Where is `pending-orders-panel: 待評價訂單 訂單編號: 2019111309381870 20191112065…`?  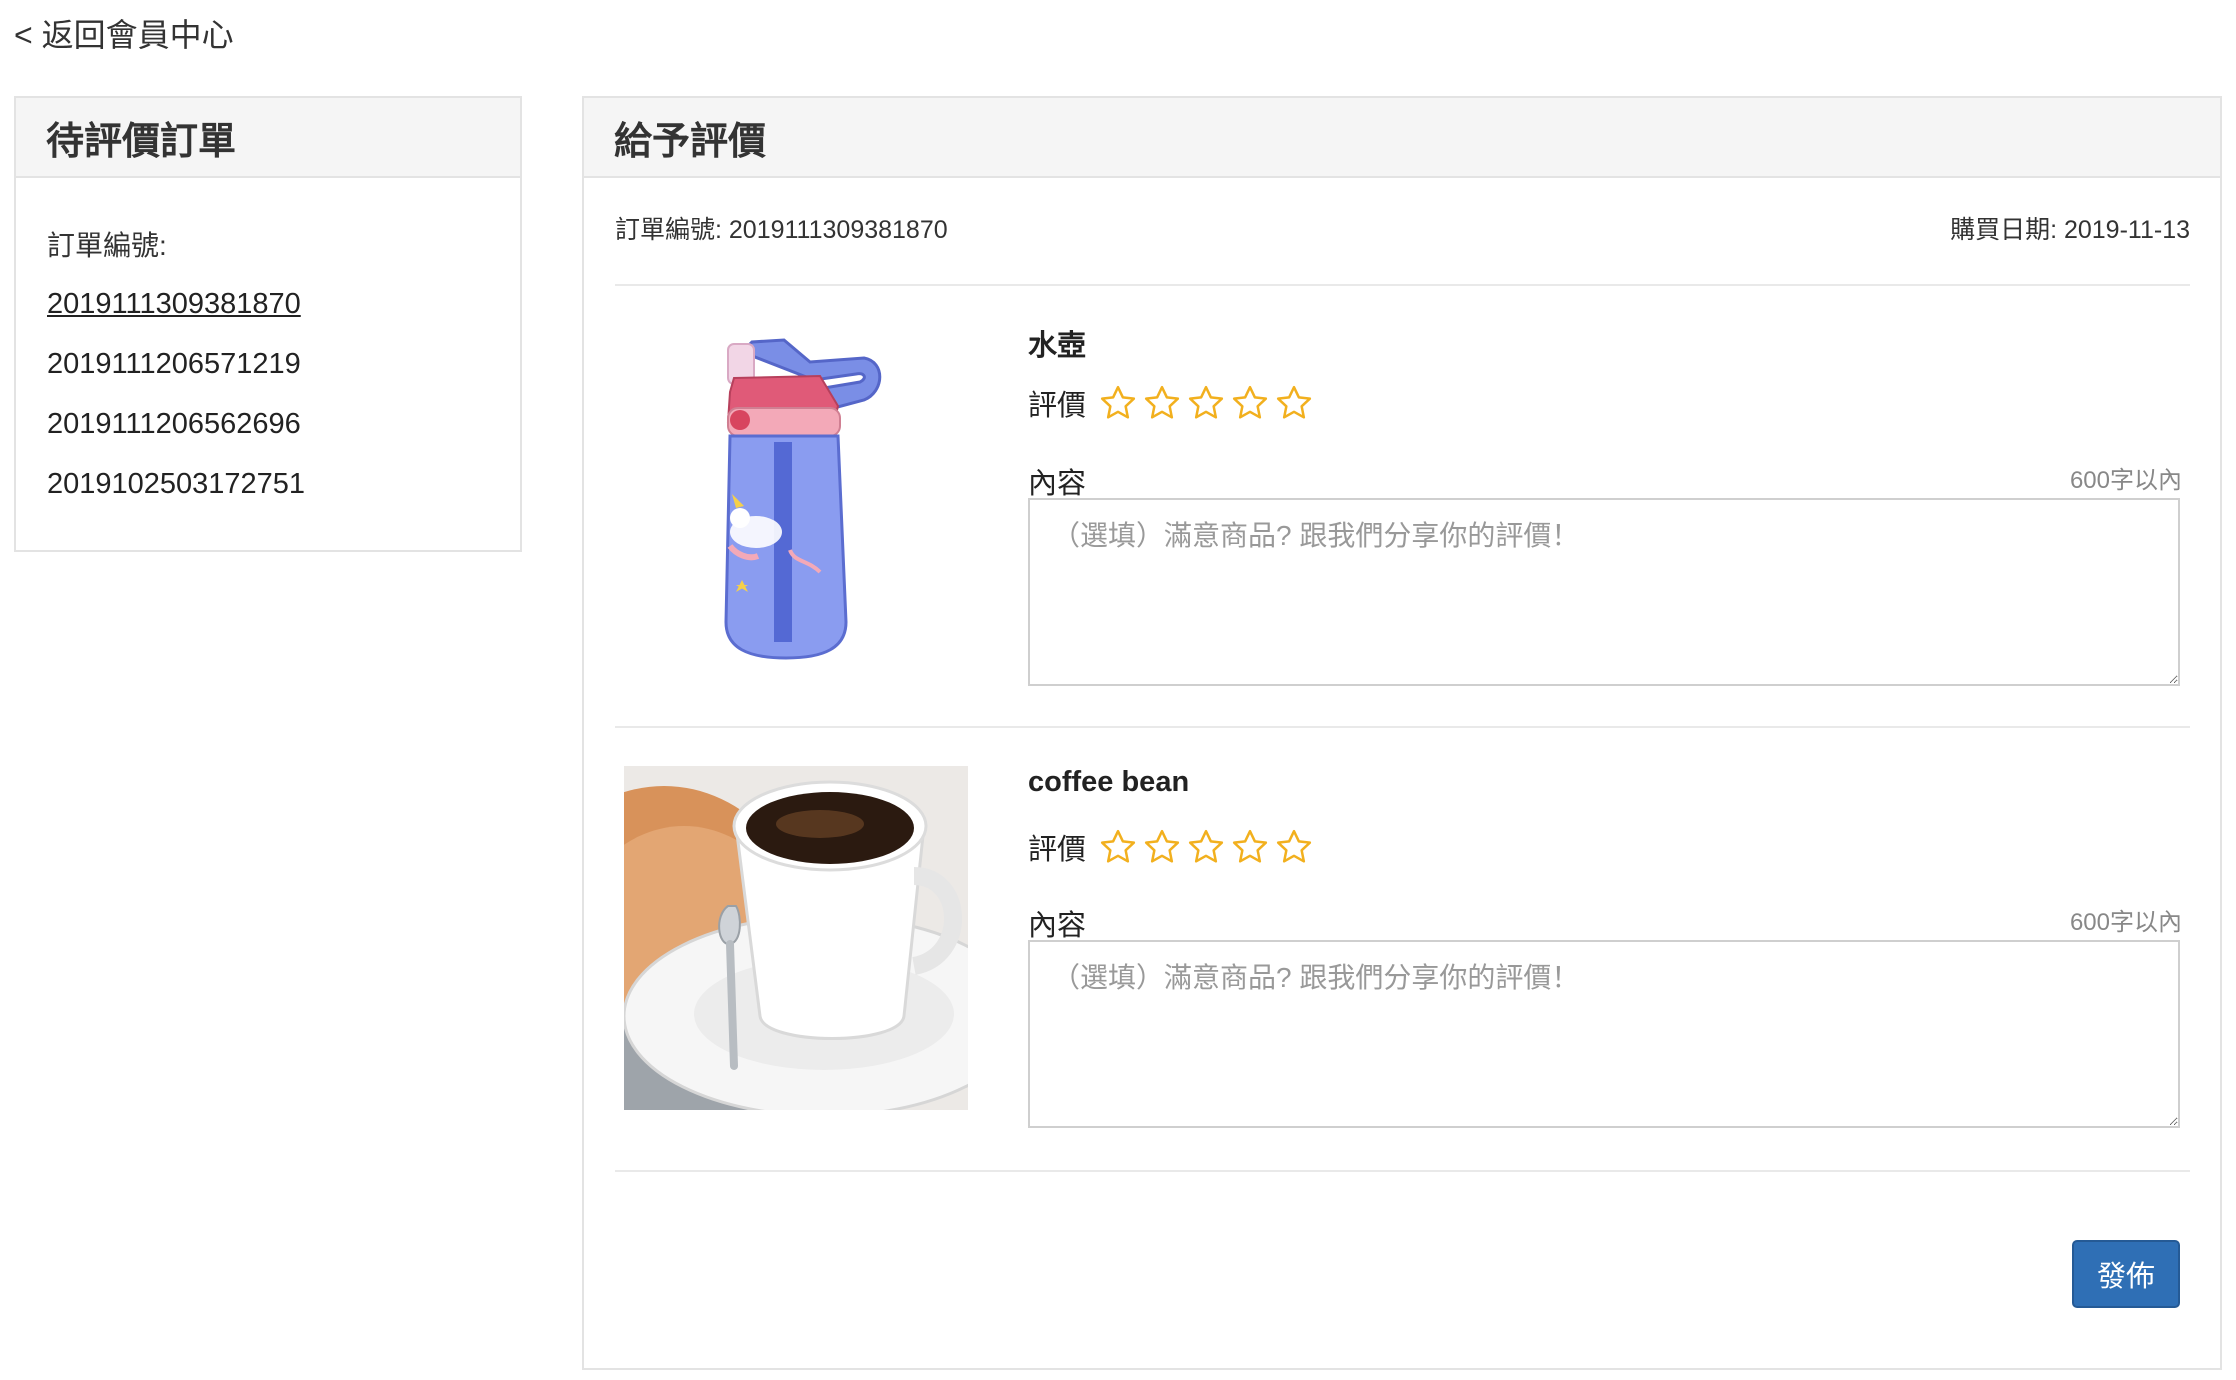 pending-orders-panel: 待評價訂單 訂單編號: 2019111309381870 20191112065… is located at coordinates (268, 324).